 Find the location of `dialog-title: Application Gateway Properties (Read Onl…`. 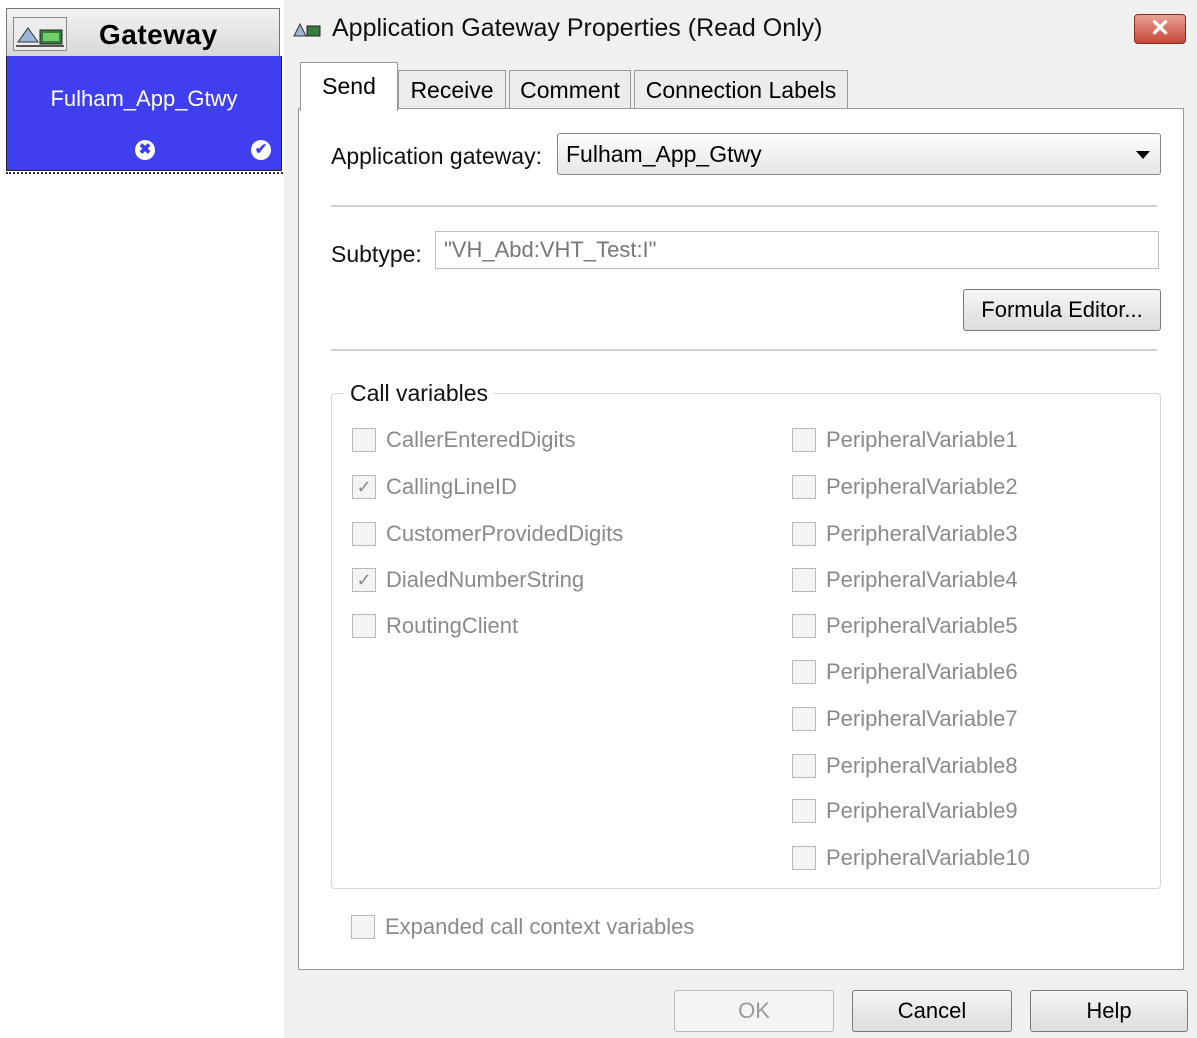

dialog-title: Application Gateway Properties (Read Onl… is located at coordinates (577, 28).